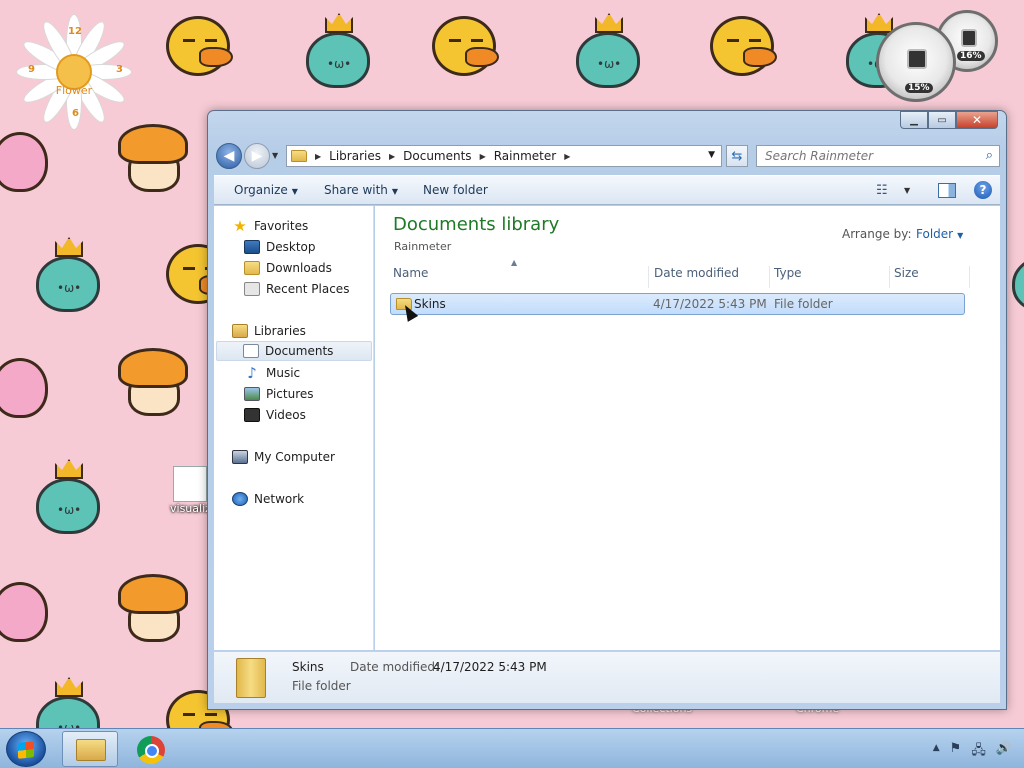  Describe the element at coordinates (355, 156) in the screenshot. I see `breadcrumb-libraries: Libraries` at that location.